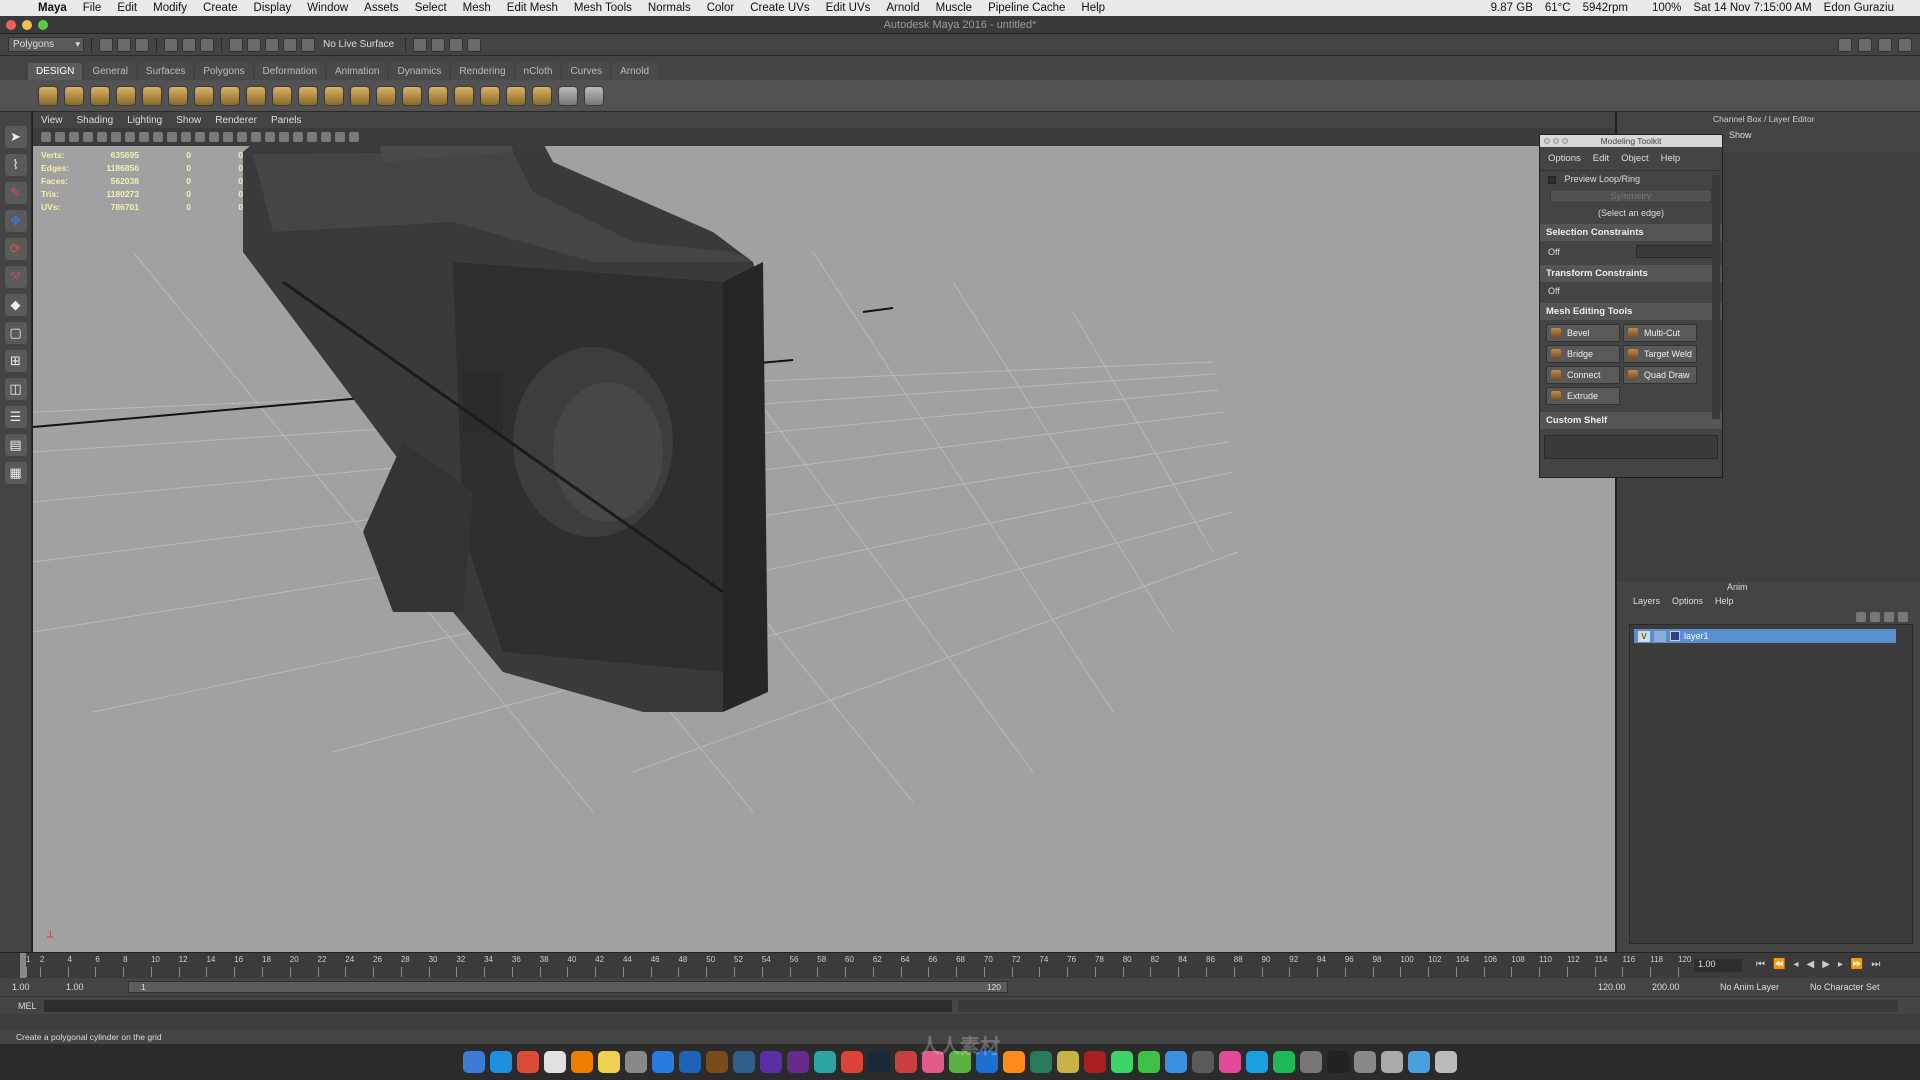 The width and height of the screenshot is (1920, 1080). I want to click on dock-app-ai-icon, so click(582, 1062).